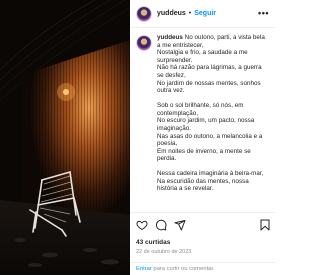 The width and height of the screenshot is (320, 275). Describe the element at coordinates (153, 242) in the screenshot. I see `likes-count: 43 curtidas` at that location.